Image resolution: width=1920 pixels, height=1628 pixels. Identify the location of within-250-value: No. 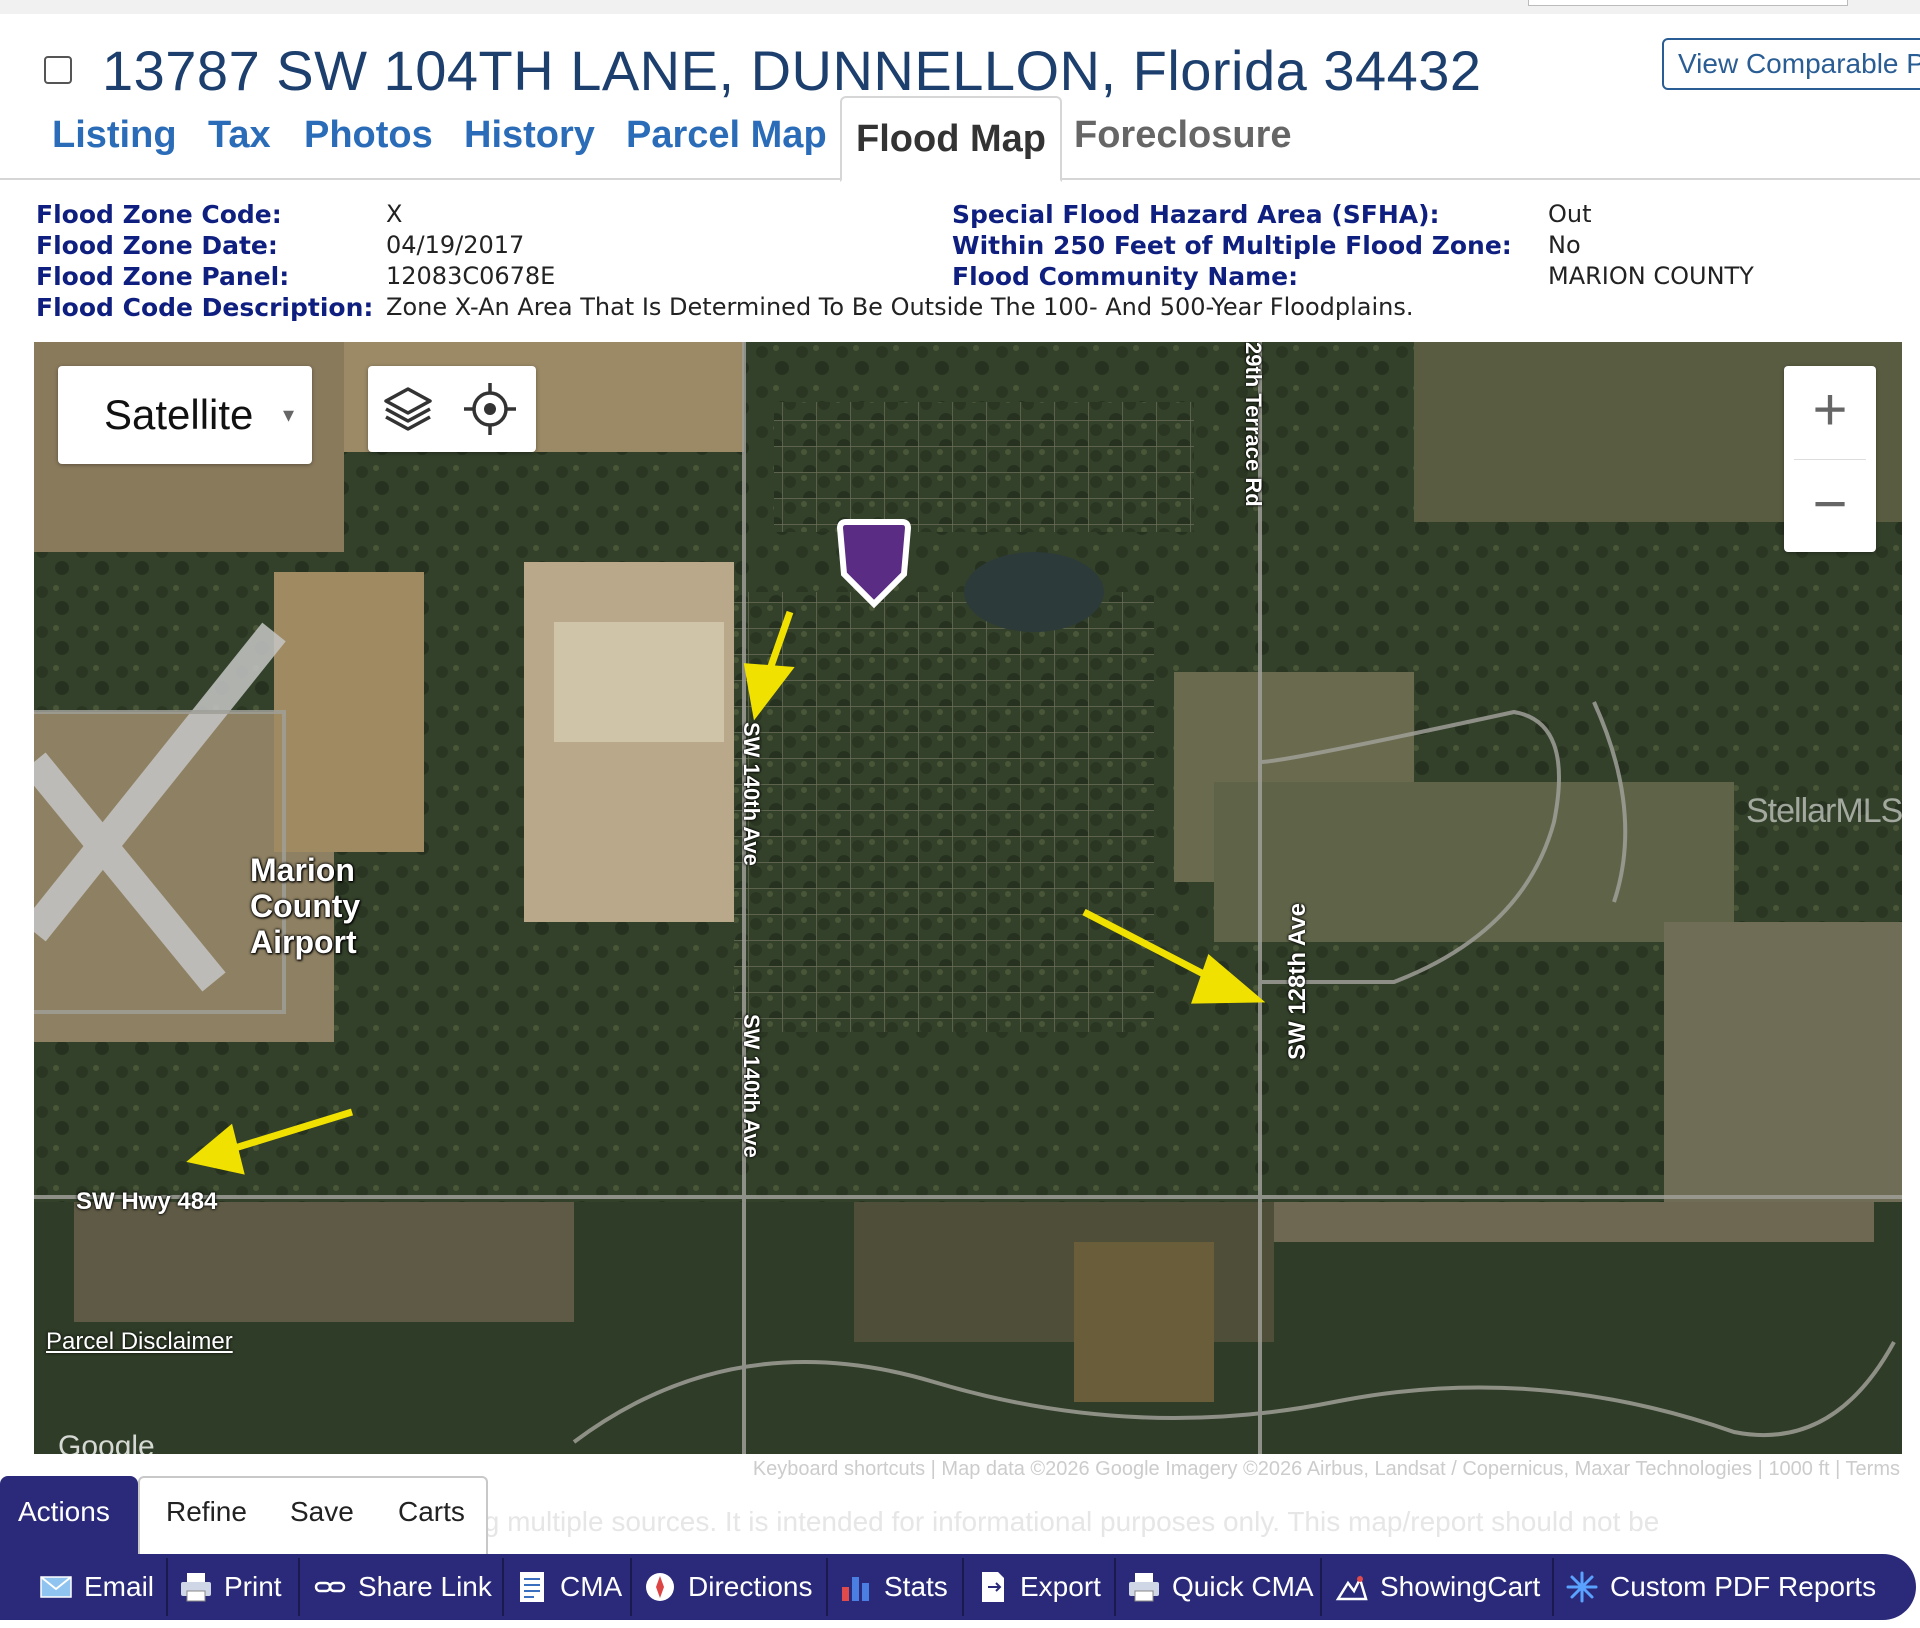
(1564, 245).